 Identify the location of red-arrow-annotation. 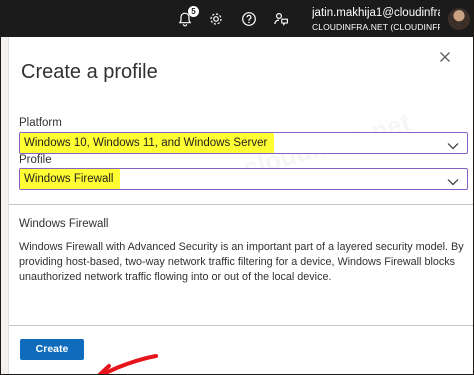
(127, 364).